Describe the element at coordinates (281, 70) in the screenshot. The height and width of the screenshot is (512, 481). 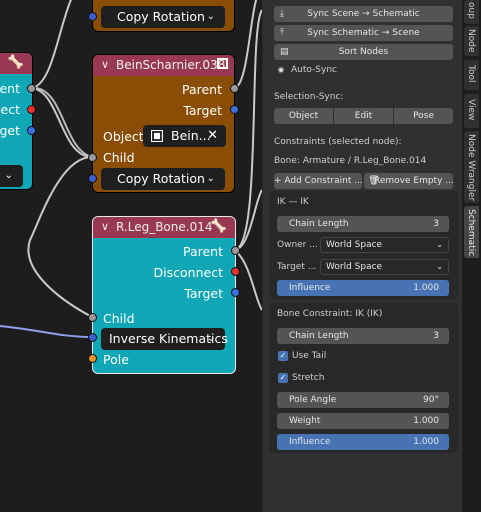
I see `auto-sync-toggle` at that location.